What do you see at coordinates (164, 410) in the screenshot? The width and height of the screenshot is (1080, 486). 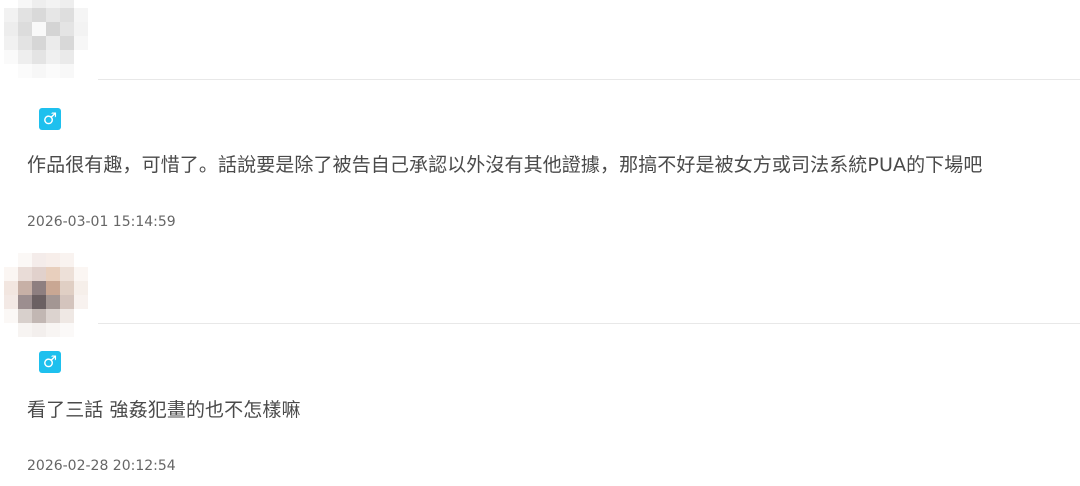 I see `comment-text: 看了三話 強姦犯畫的也不怎樣嘛` at bounding box center [164, 410].